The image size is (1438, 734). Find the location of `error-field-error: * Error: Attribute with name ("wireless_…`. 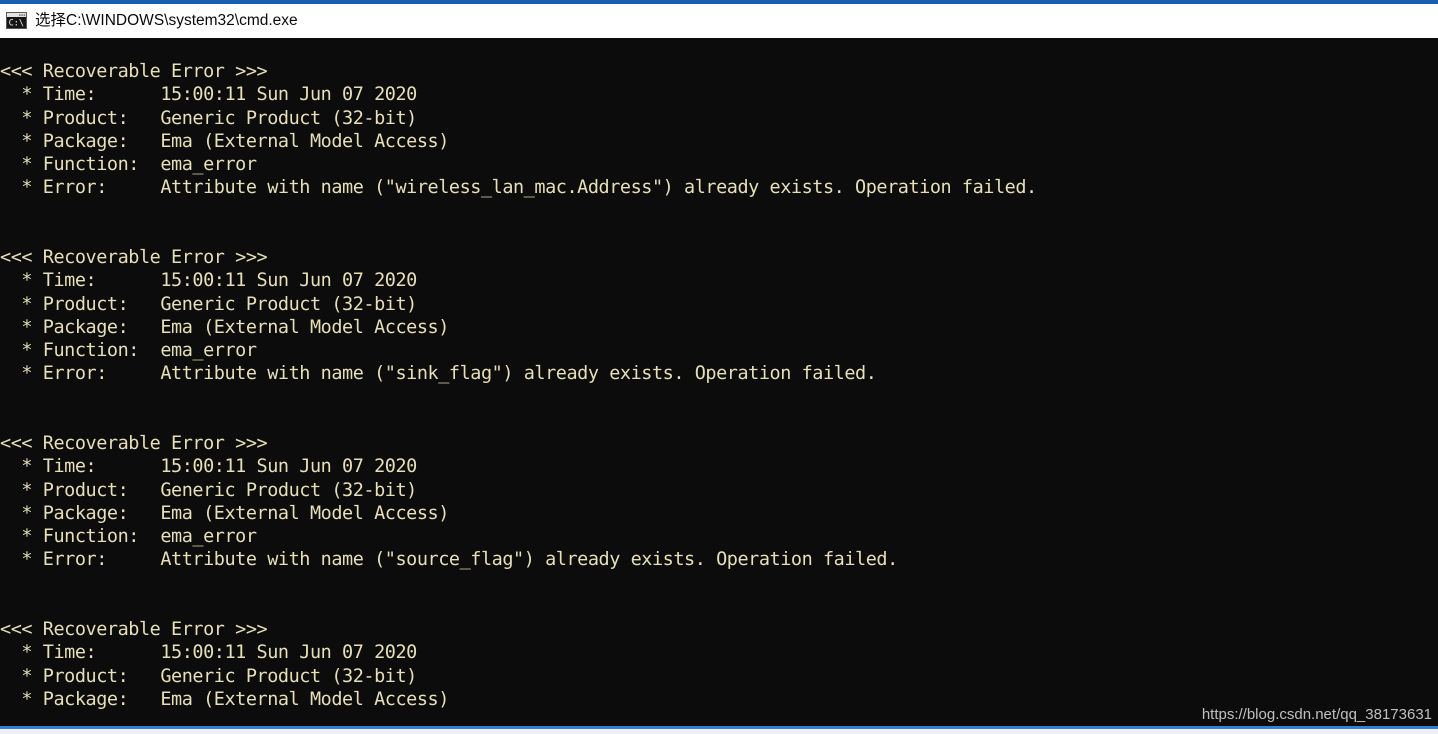

error-field-error: * Error: Attribute with name ("wireless_… is located at coordinates (518, 188).